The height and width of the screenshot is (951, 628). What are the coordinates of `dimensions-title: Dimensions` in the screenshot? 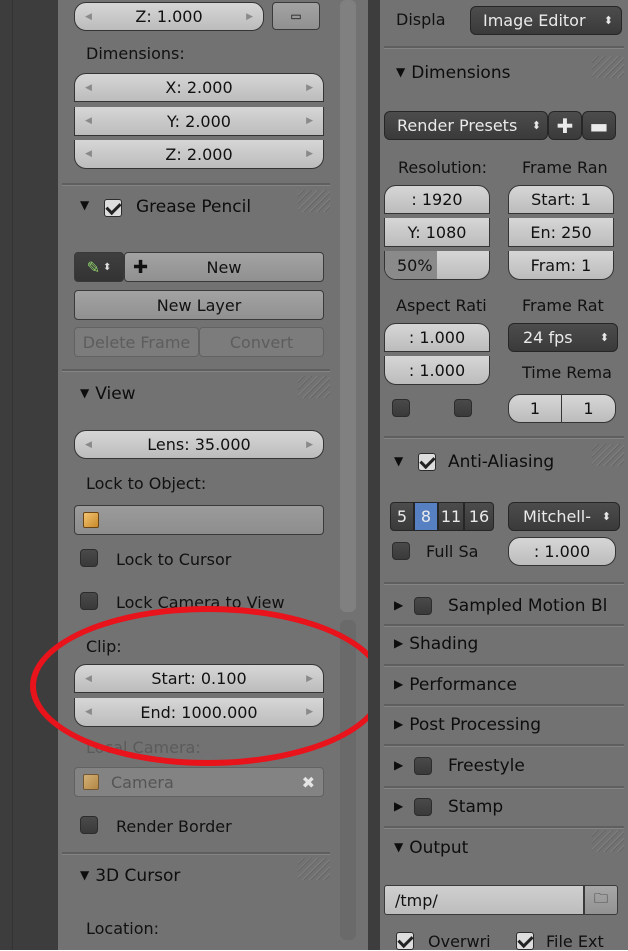 It's located at (461, 73).